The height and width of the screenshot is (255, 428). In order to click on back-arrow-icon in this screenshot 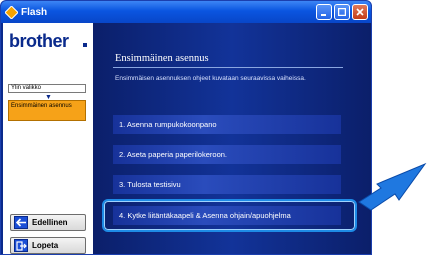, I will do `click(21, 222)`.